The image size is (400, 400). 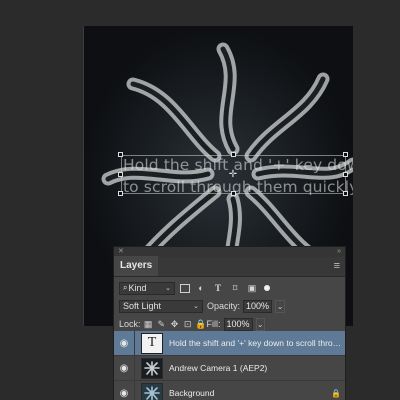 What do you see at coordinates (252, 288) in the screenshot?
I see `filter-smart-object-icon: ▣` at bounding box center [252, 288].